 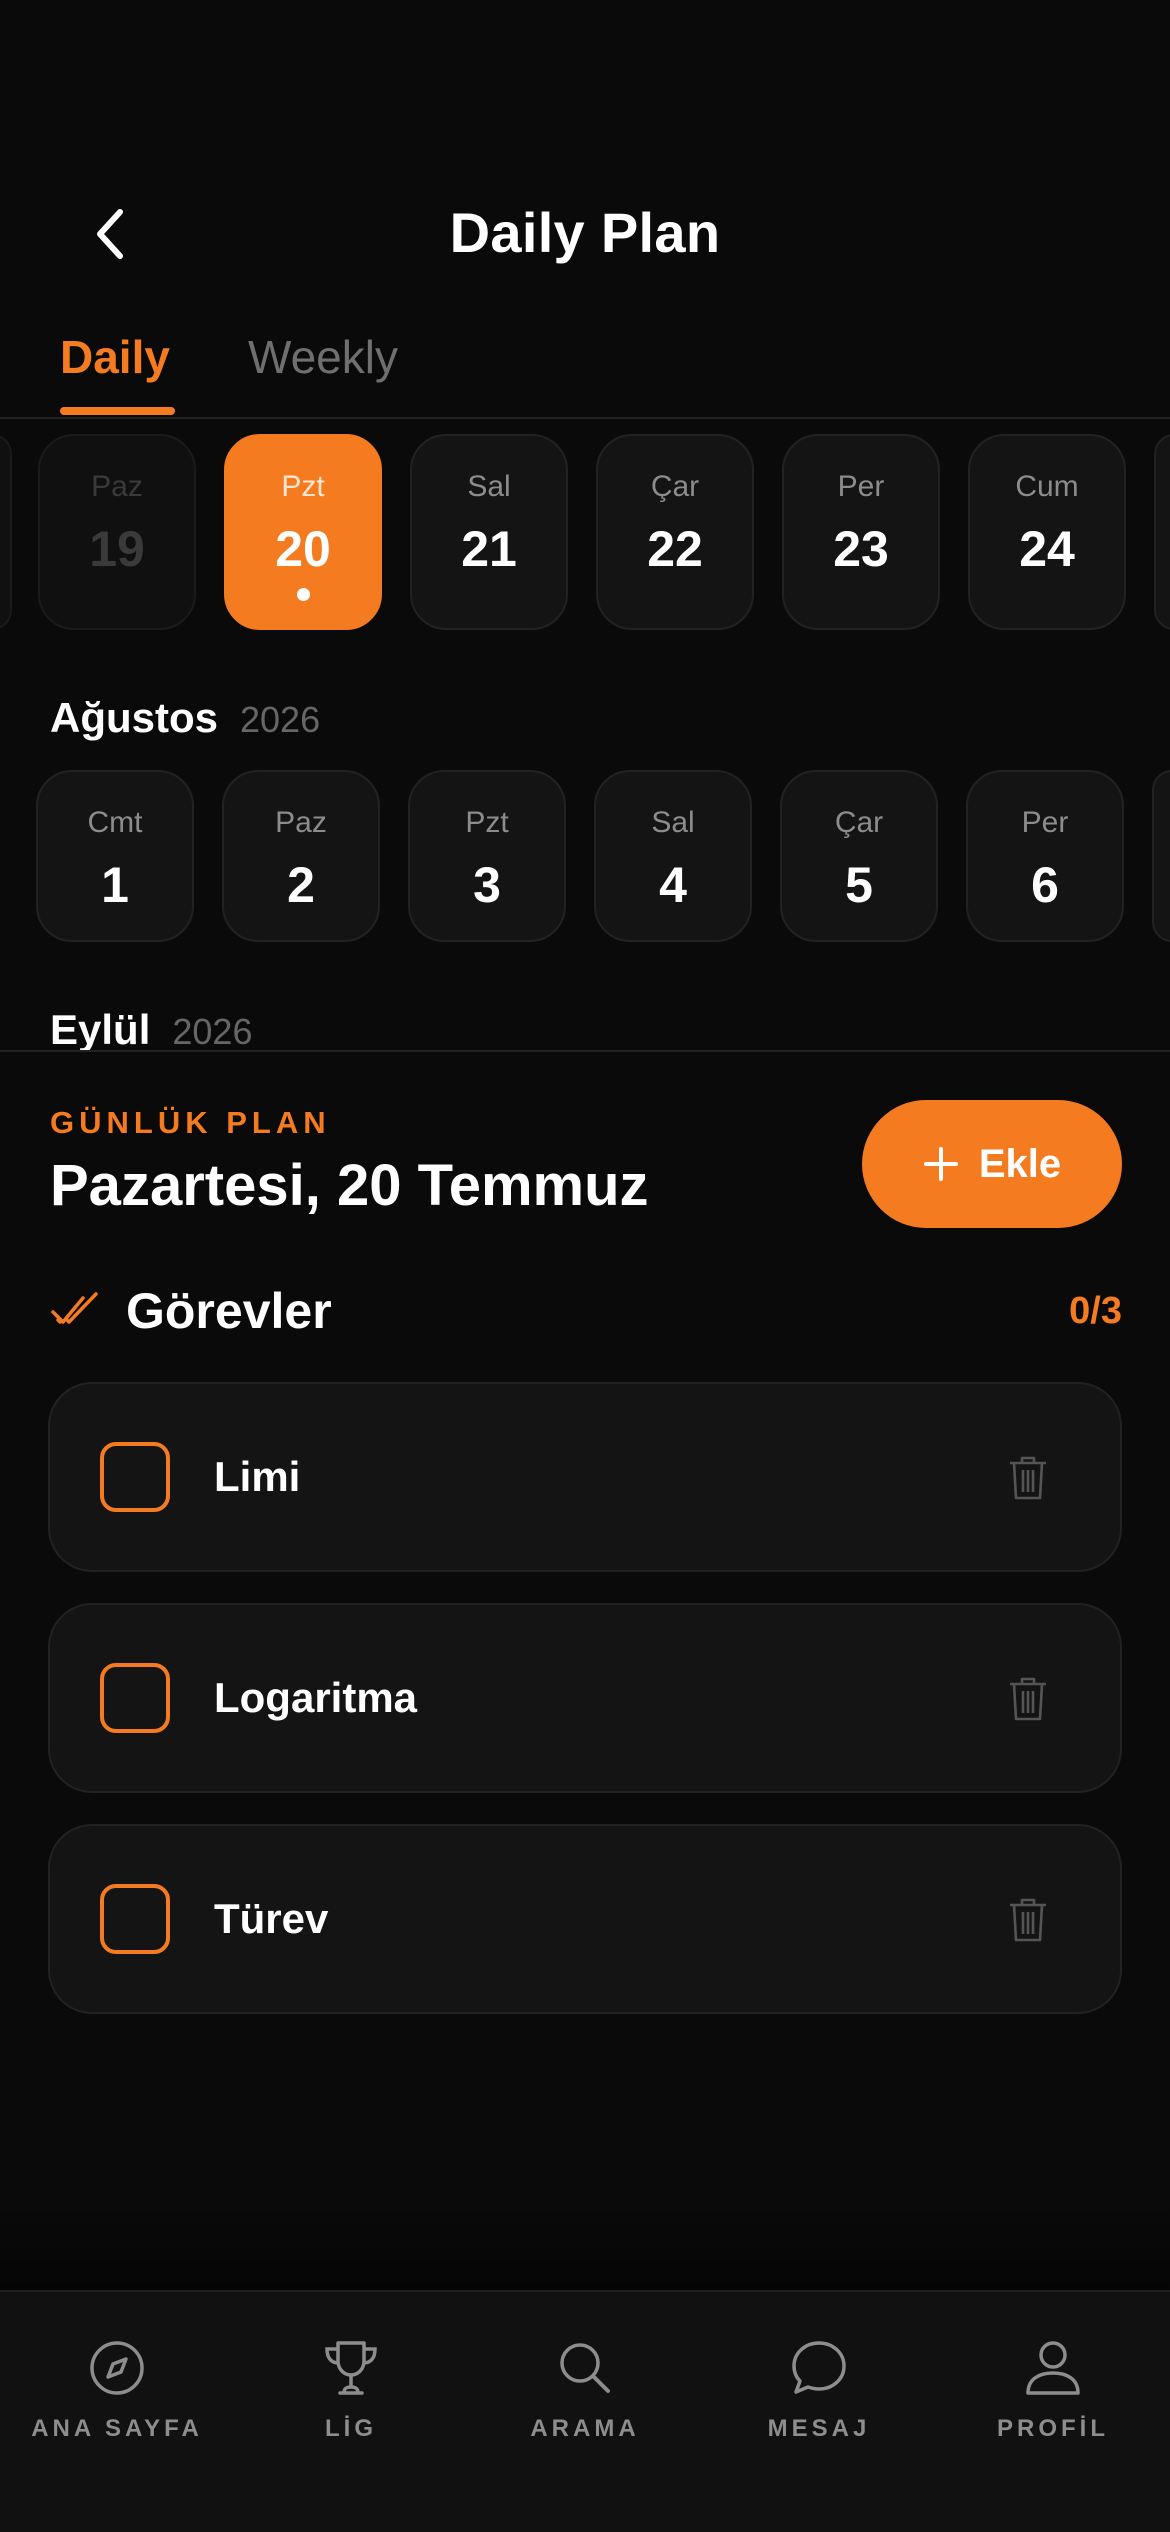 I want to click on day-card: Sal 21, so click(x=489, y=532).